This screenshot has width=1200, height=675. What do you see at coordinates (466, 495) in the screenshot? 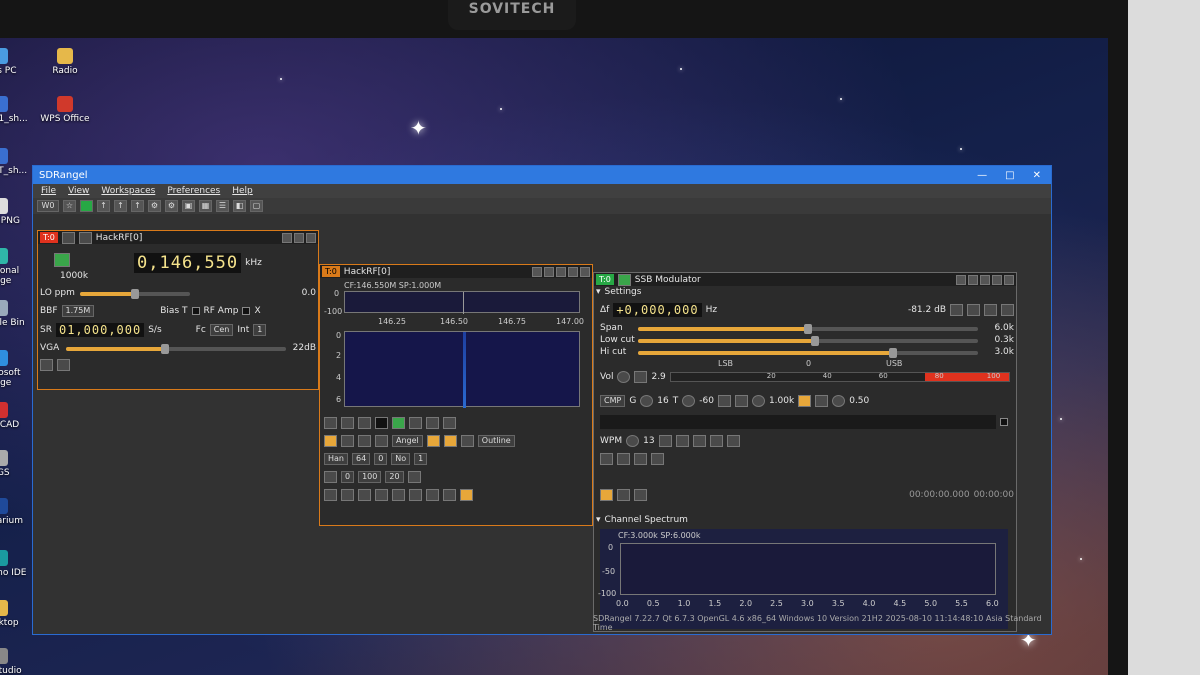
I see `color-icon` at bounding box center [466, 495].